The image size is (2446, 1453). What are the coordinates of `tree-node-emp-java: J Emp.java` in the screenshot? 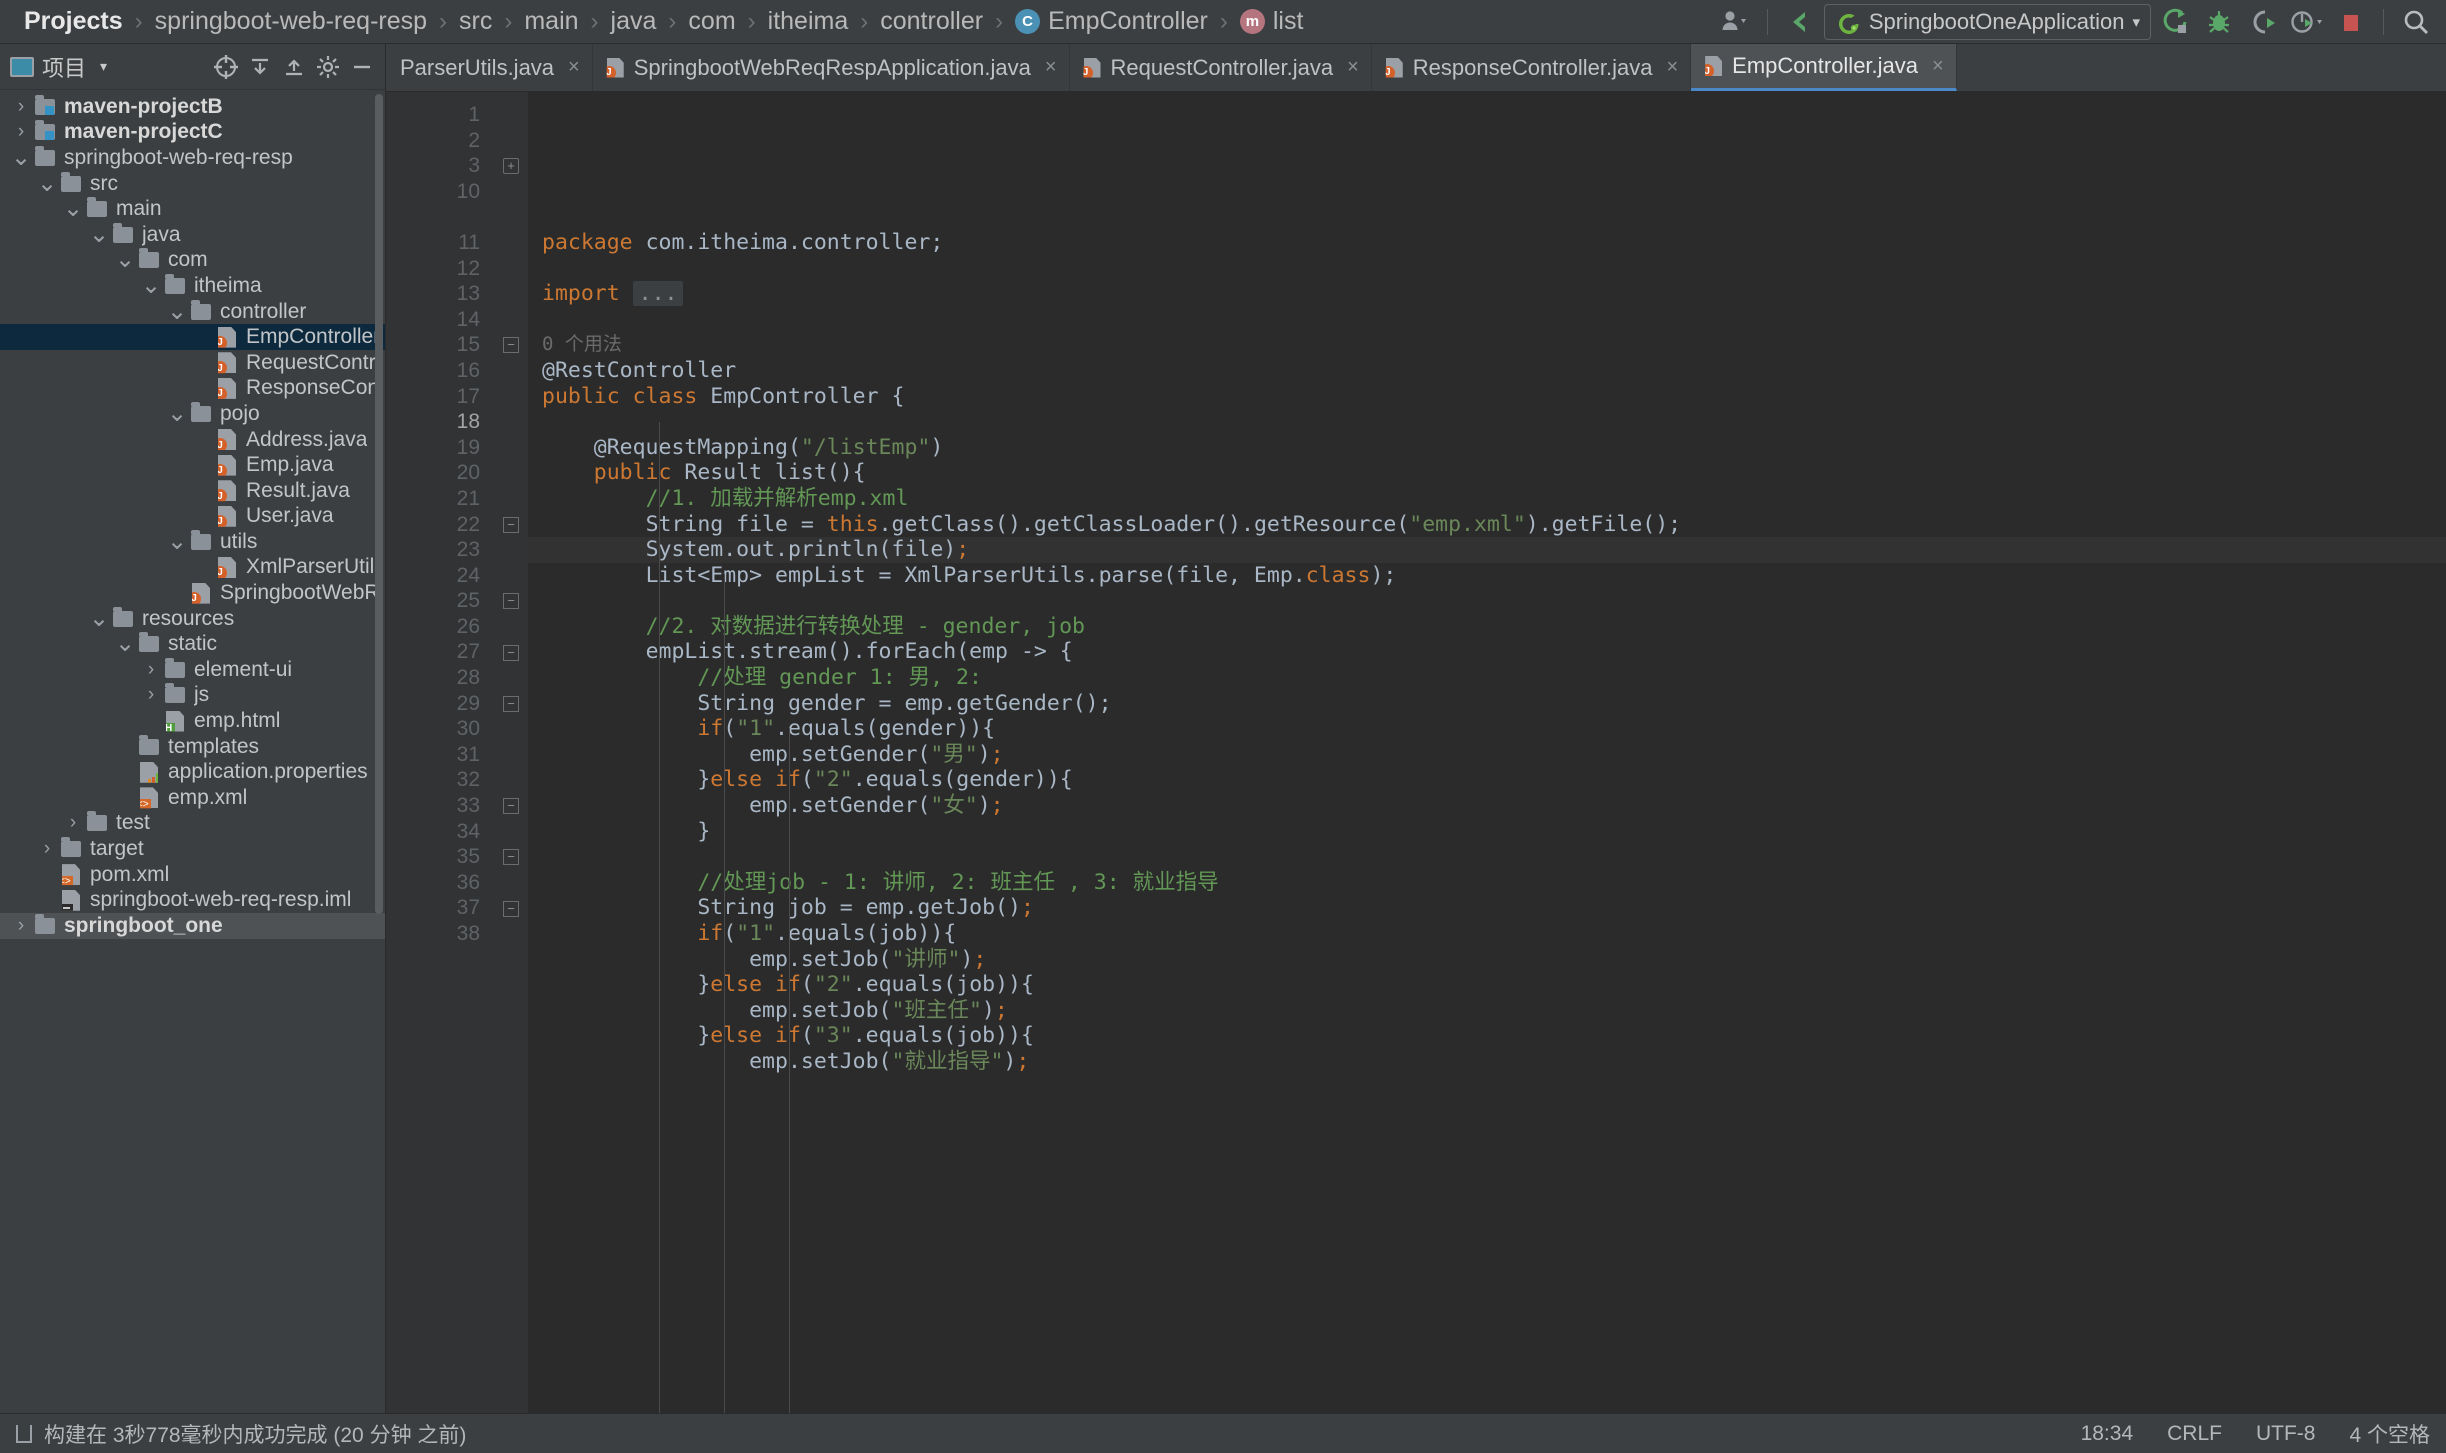 It's located at (192, 465).